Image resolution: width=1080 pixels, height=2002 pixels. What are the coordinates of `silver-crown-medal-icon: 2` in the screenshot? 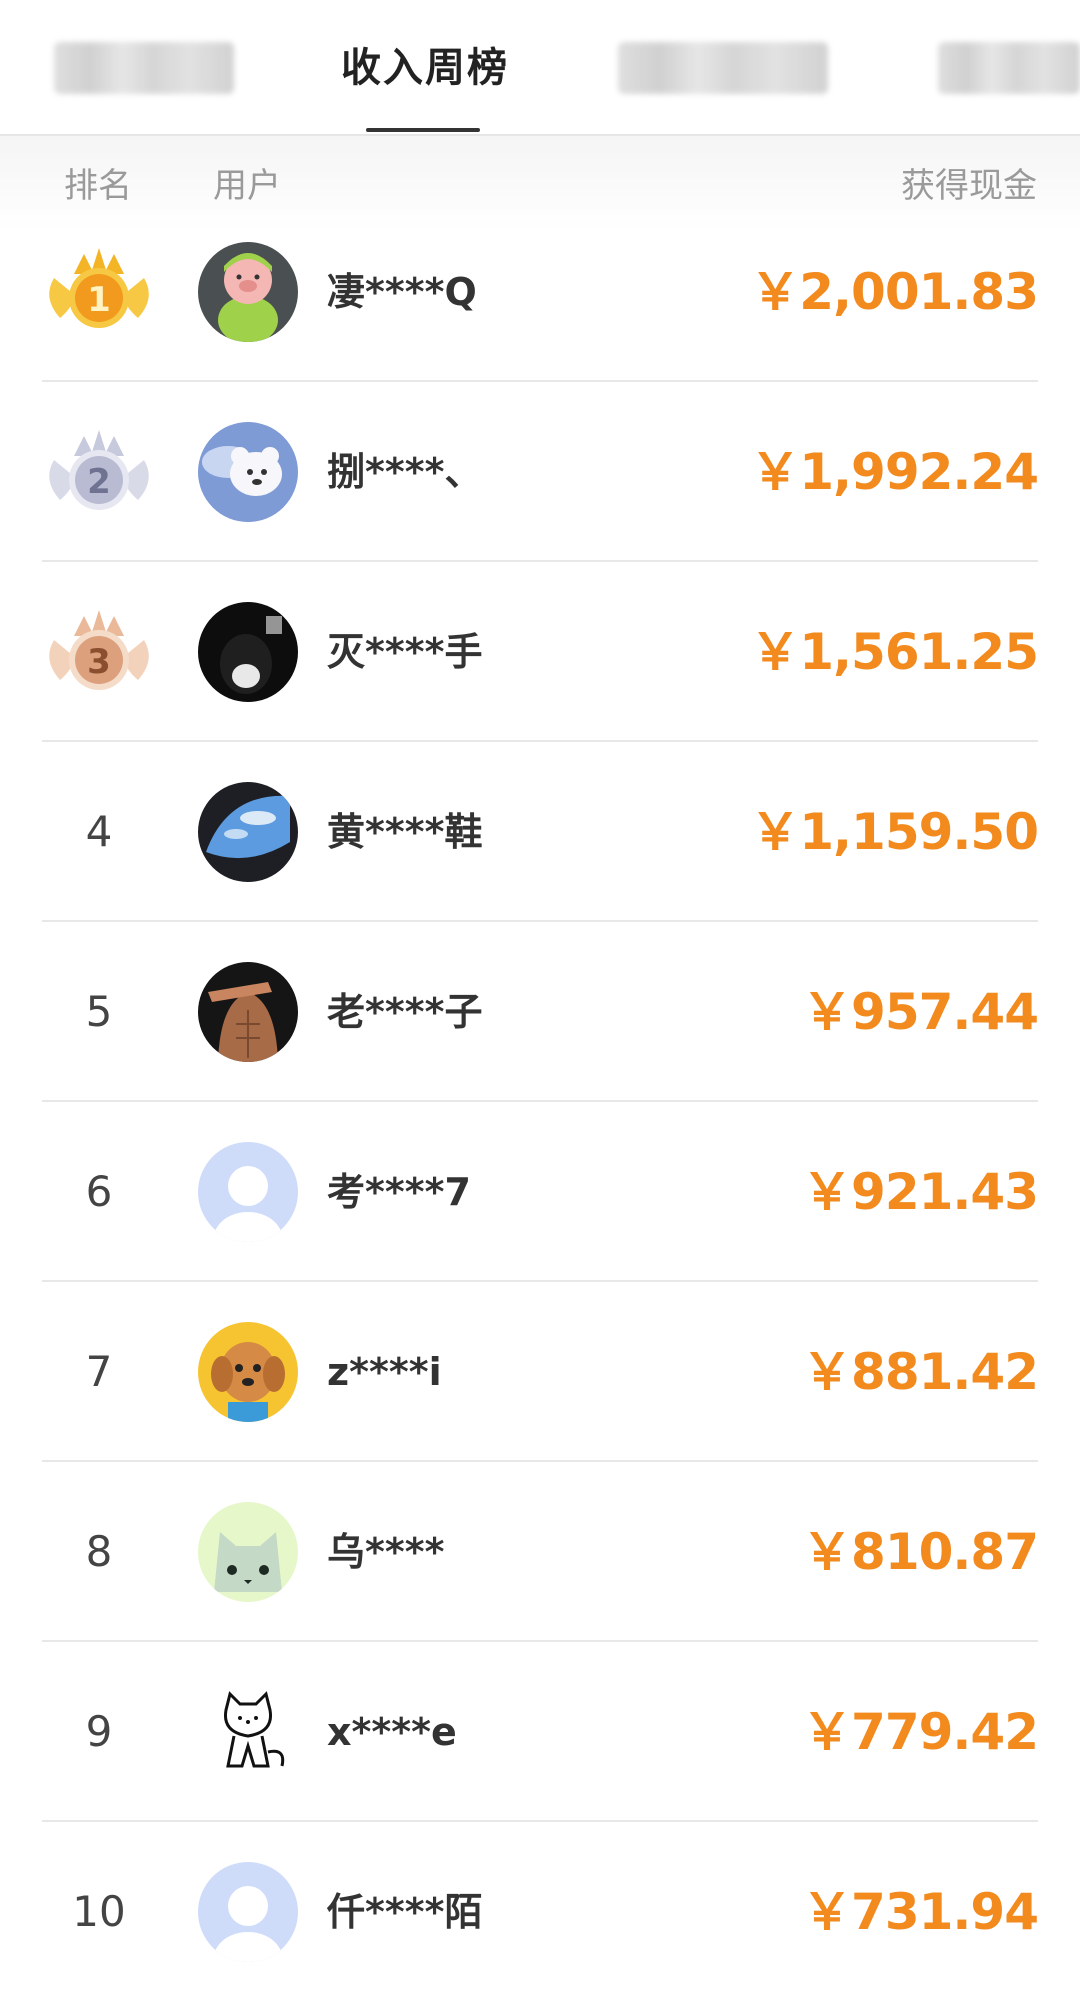 It's located at (99, 470).